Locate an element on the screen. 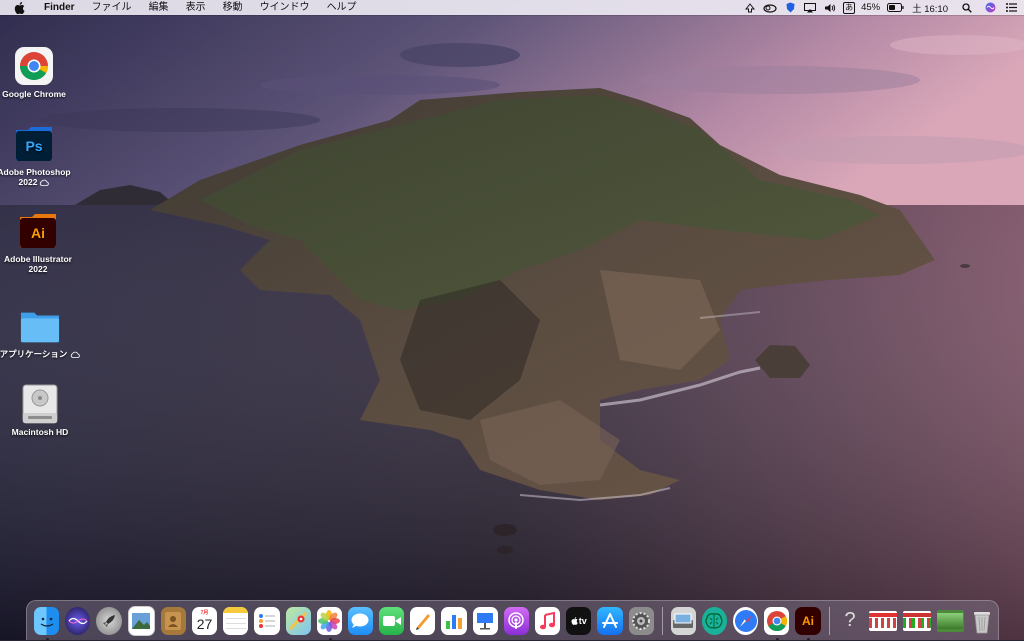 The height and width of the screenshot is (641, 1024). pen-icon is located at coordinates (422, 621).